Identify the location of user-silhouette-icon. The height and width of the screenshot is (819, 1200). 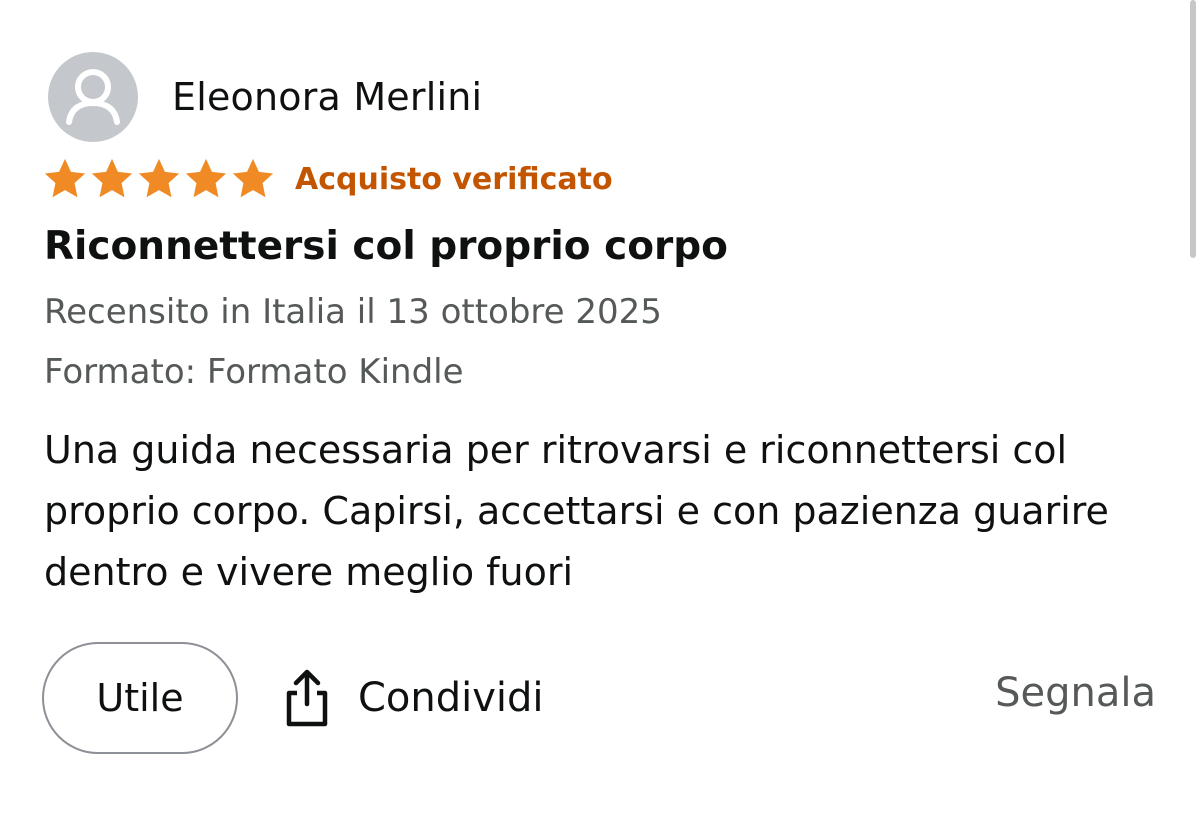
(93, 97).